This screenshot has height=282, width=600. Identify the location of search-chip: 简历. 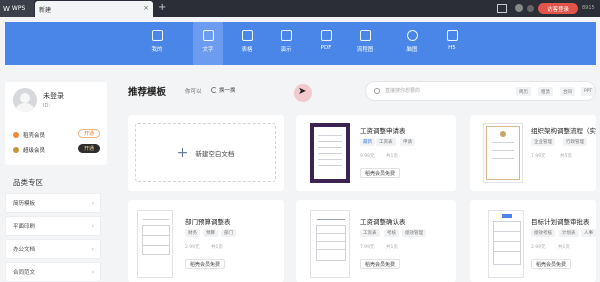
(523, 91).